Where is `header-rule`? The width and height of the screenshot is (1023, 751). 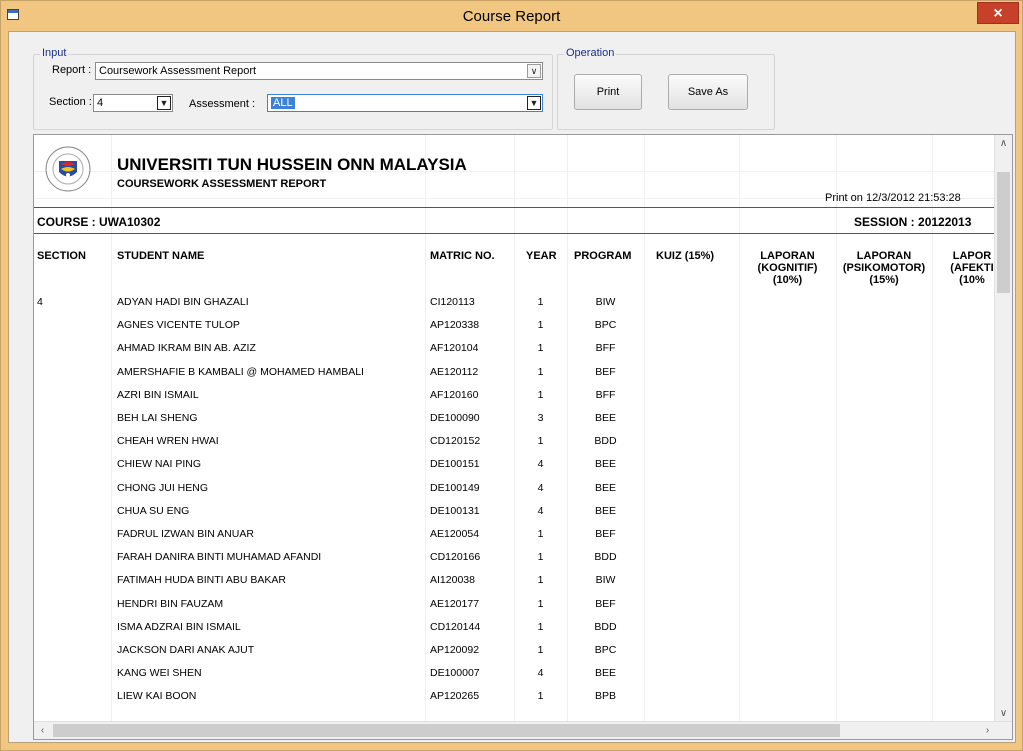
header-rule is located at coordinates (515, 207).